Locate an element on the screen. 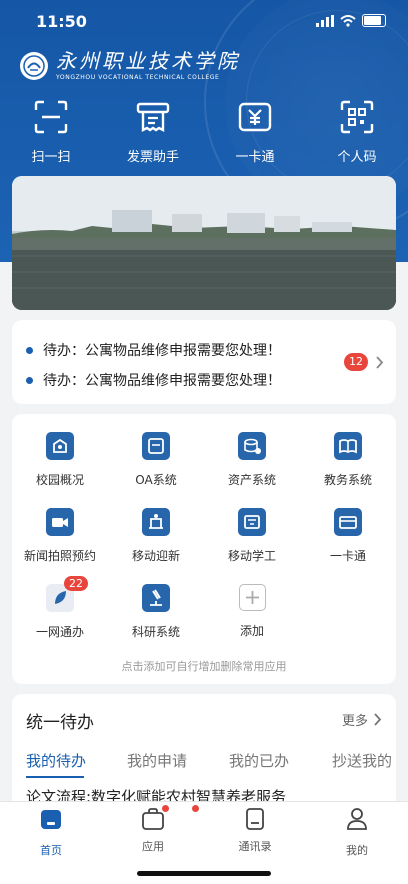 Image resolution: width=408 pixels, height=884 pixels. student-work-icon is located at coordinates (252, 522).